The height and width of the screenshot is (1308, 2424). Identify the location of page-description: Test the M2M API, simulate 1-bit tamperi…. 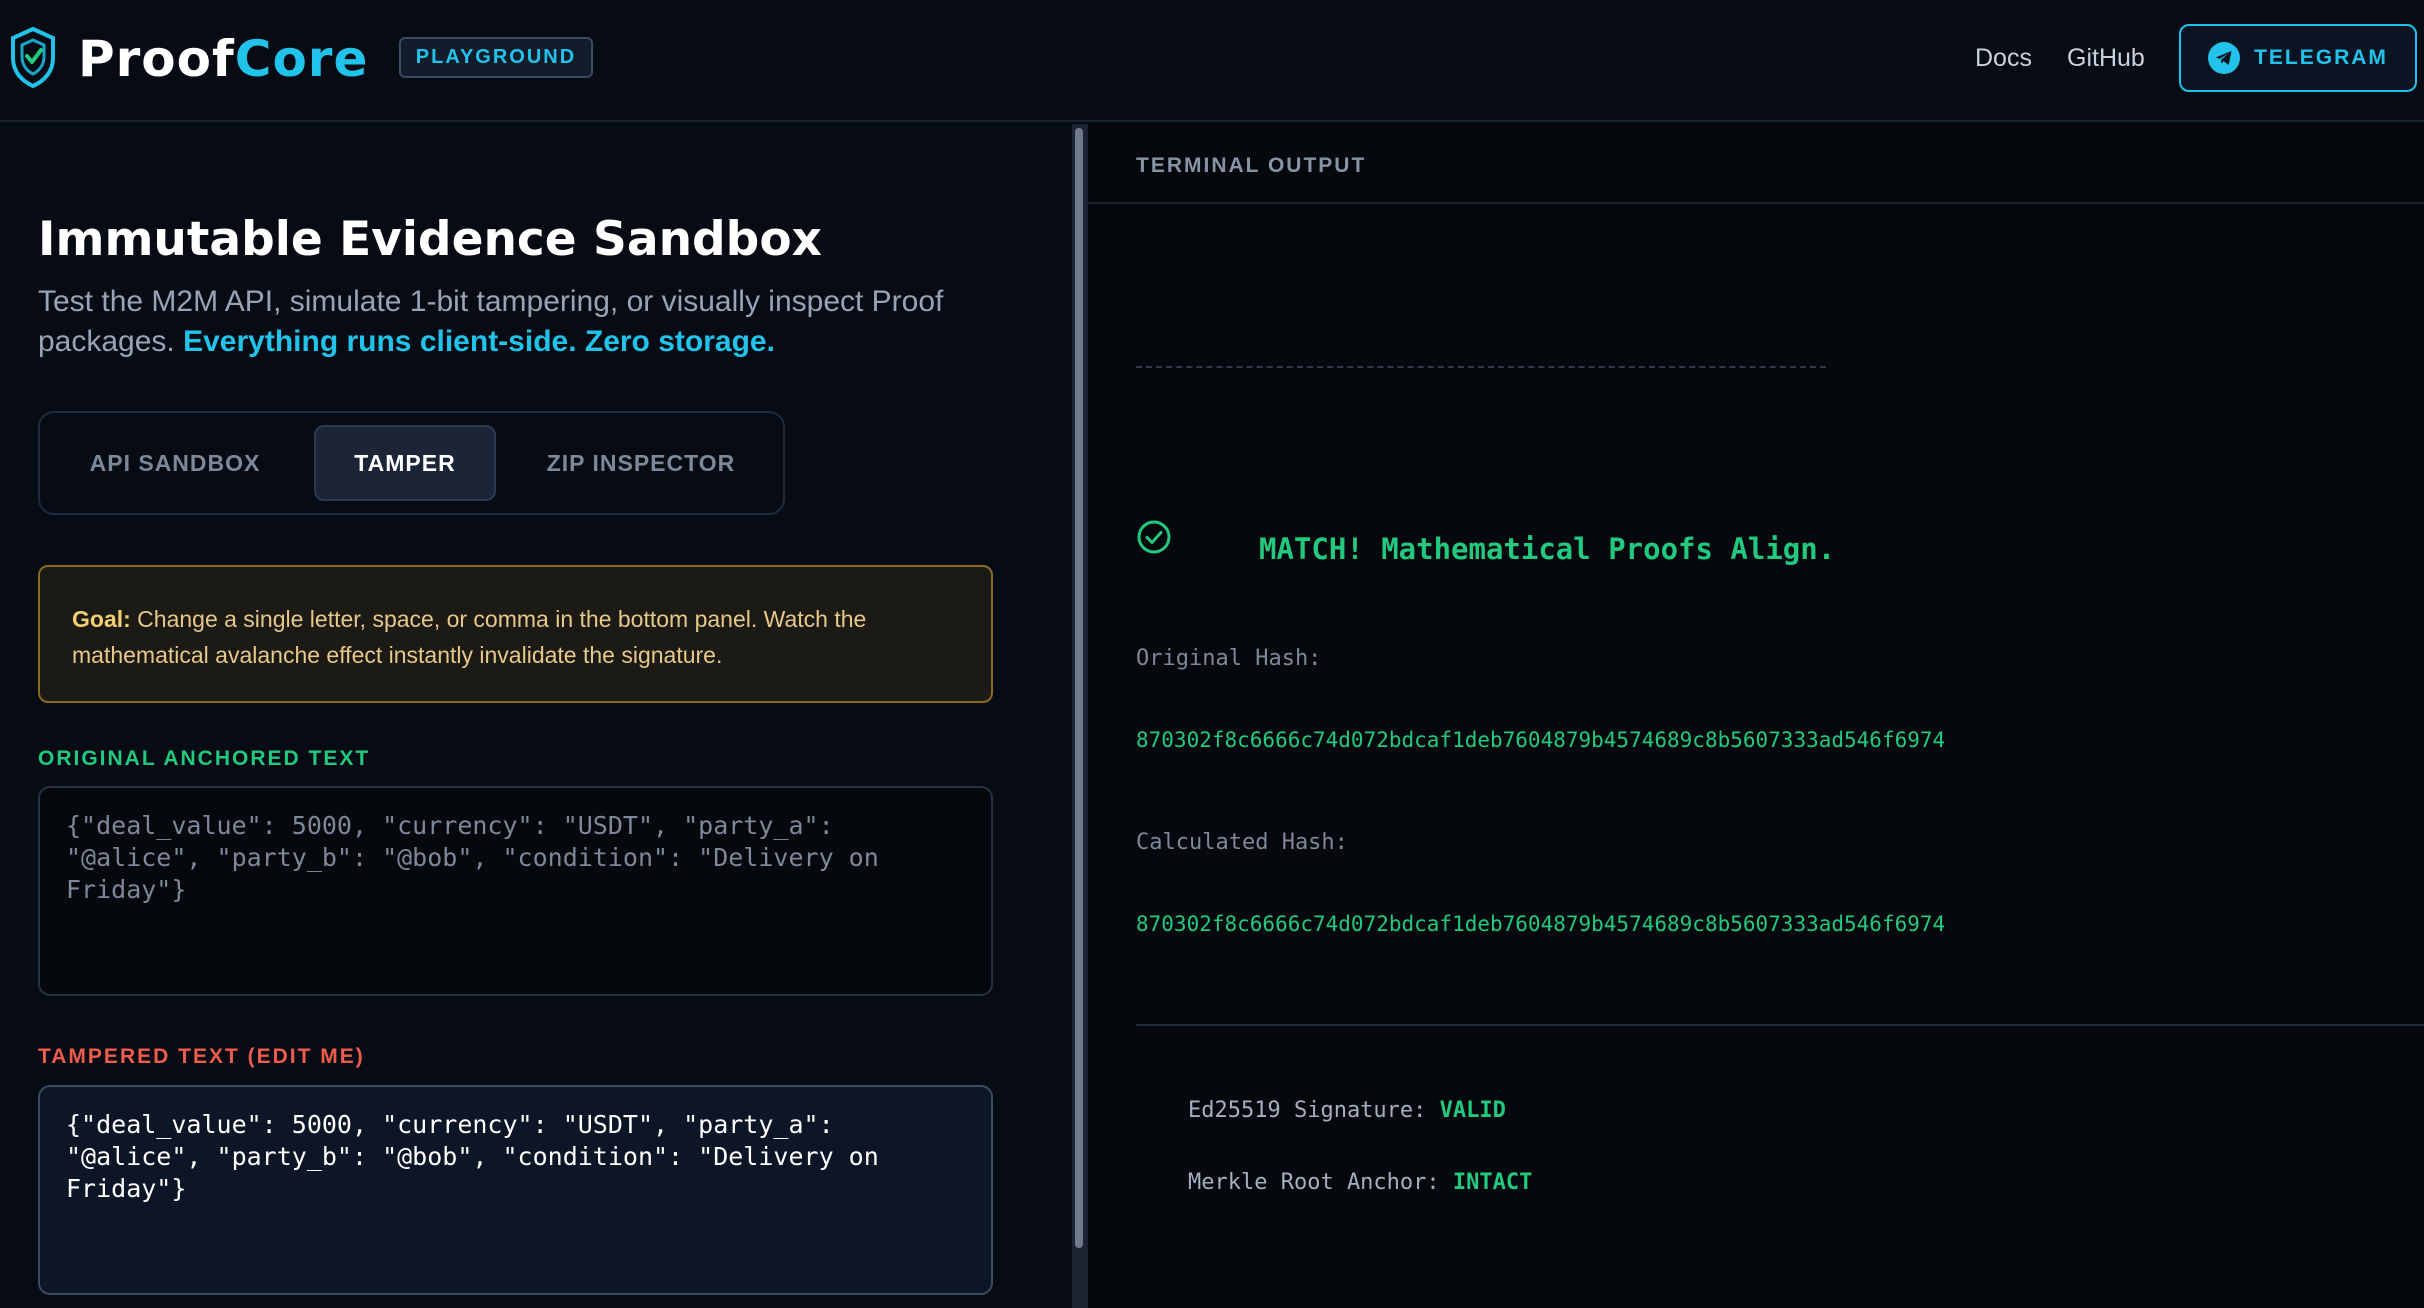
(518, 322).